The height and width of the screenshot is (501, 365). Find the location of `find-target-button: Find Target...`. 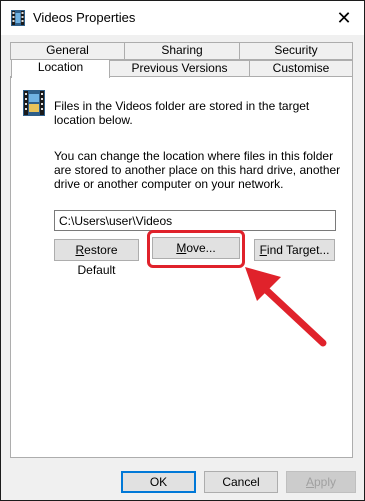

find-target-button: Find Target... is located at coordinates (294, 250).